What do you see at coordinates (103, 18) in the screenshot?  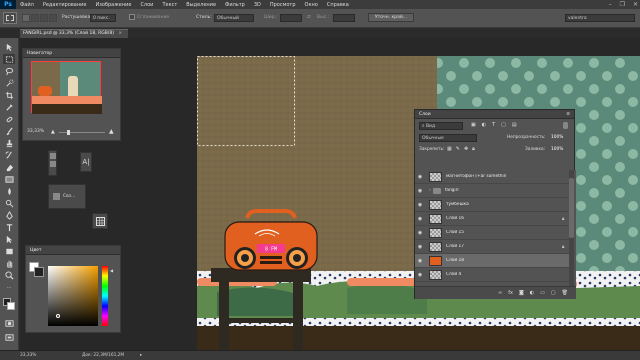 I see `feather-input: 0 пикс.` at bounding box center [103, 18].